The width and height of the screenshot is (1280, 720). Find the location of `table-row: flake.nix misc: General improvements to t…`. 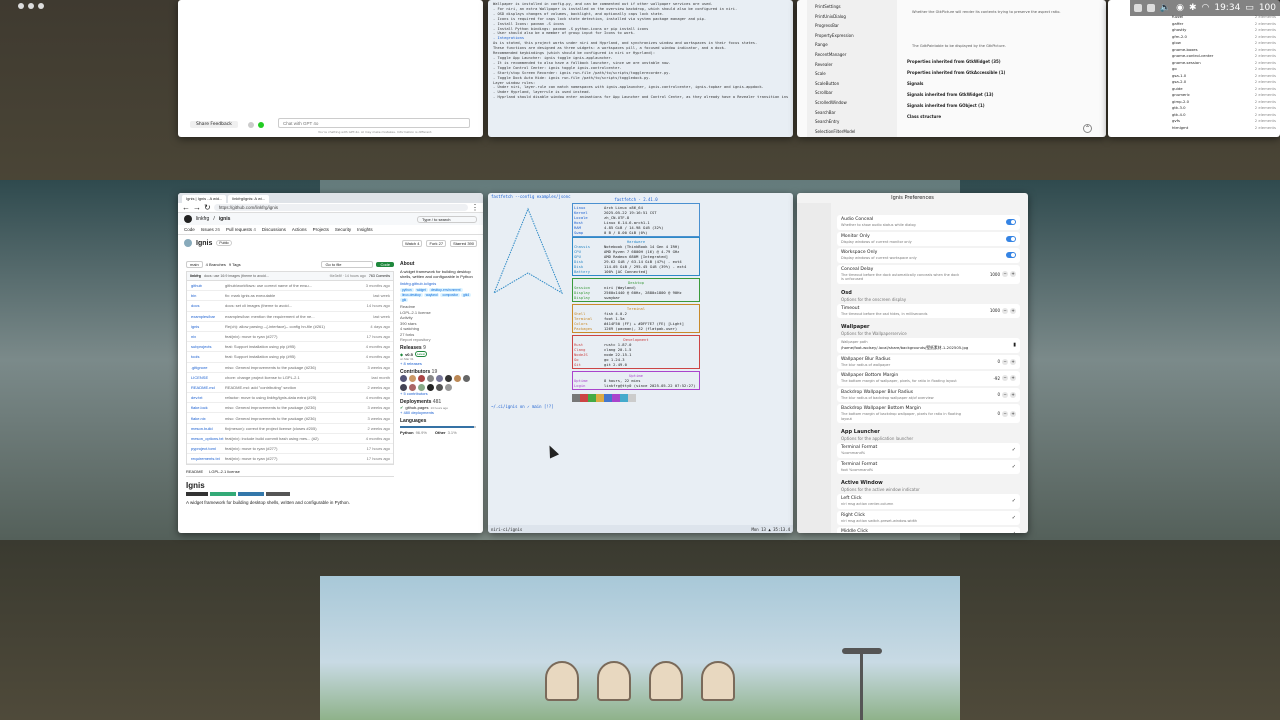

table-row: flake.nix misc: General improvements to t… is located at coordinates (290, 418).